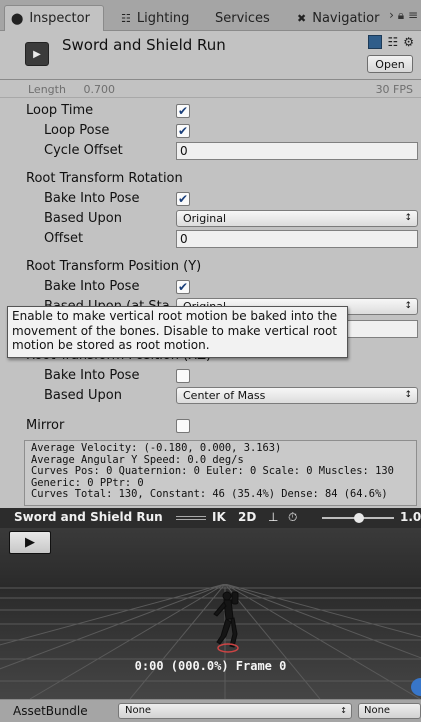 Image resolution: width=421 pixels, height=722 pixels. Describe the element at coordinates (408, 42) in the screenshot. I see `gear-icon: ⚙` at that location.